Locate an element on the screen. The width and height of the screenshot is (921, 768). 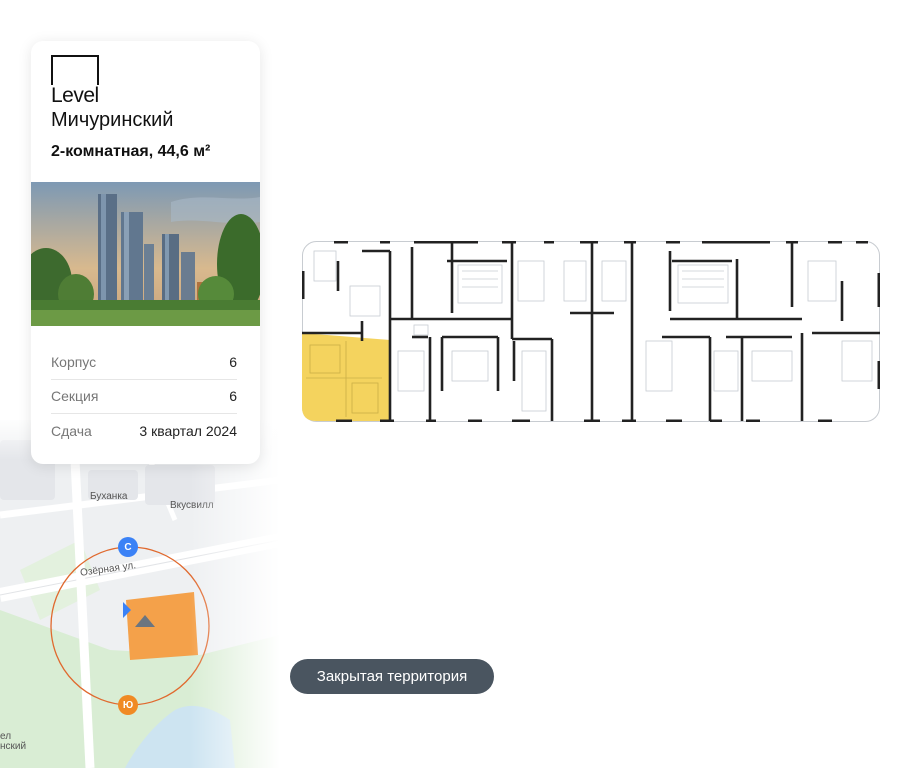
map-fade is located at coordinates (235, 594).